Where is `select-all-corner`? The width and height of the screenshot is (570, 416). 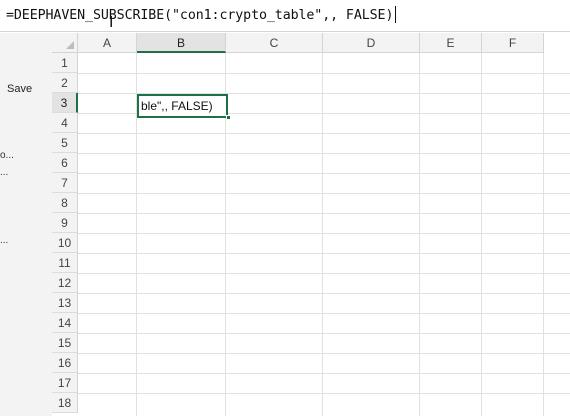
select-all-corner is located at coordinates (65, 43).